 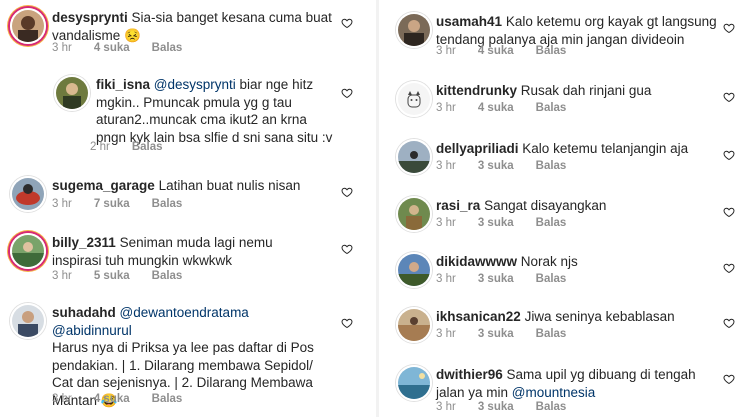 I want to click on comment-username: dikidawwww, so click(x=476, y=261).